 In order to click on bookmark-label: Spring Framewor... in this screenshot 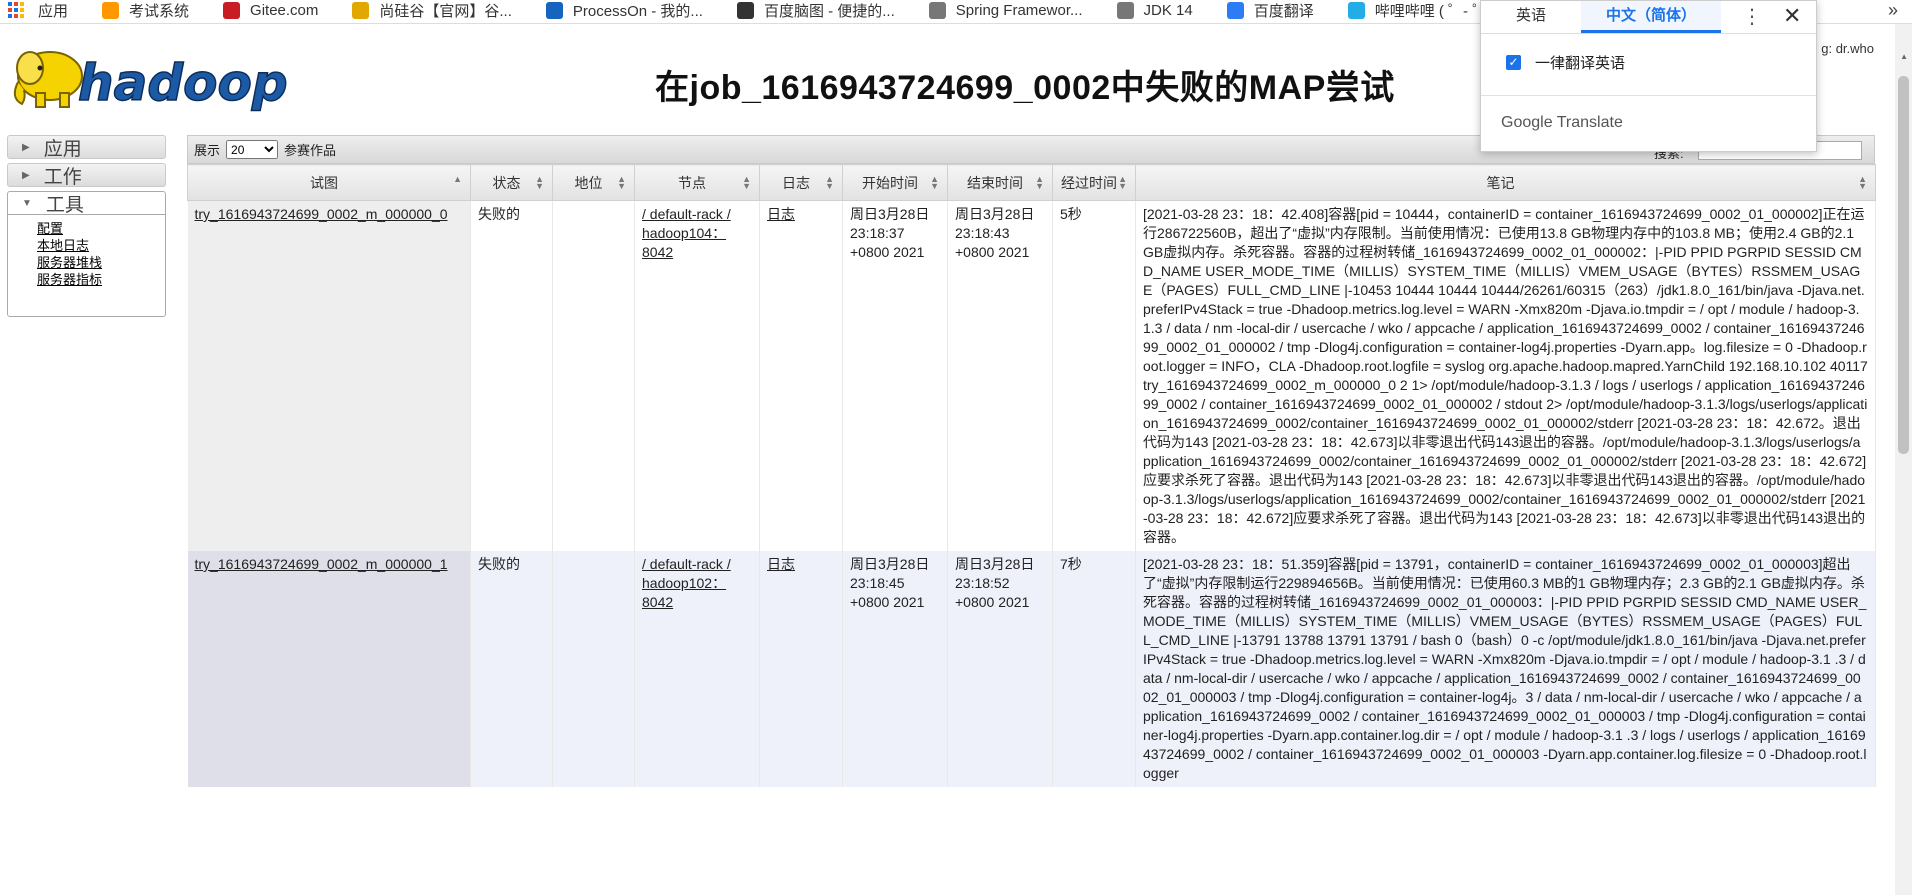, I will do `click(1019, 10)`.